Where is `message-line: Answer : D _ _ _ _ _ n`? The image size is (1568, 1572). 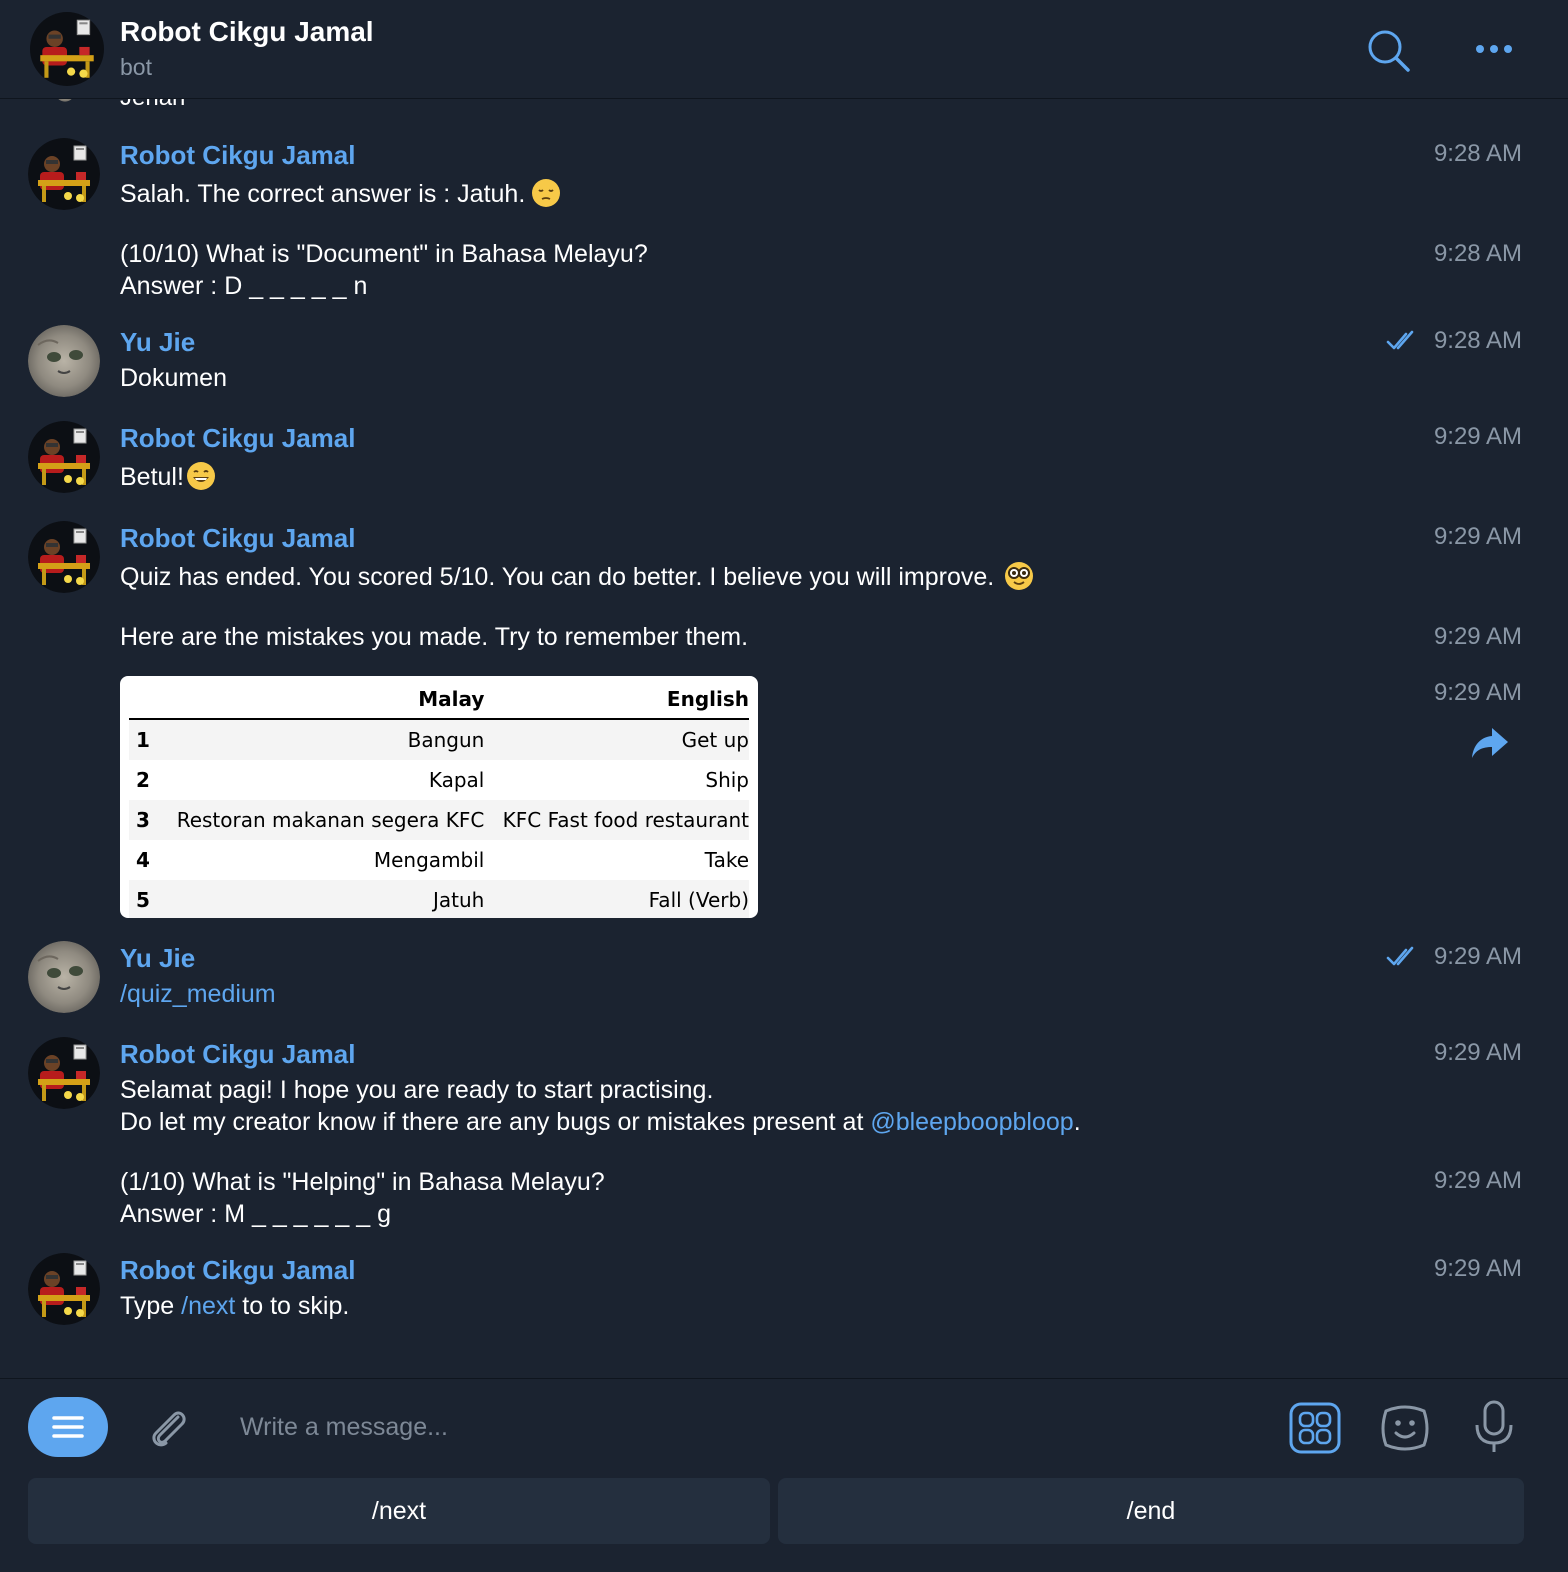
message-line: Answer : D _ _ _ _ _ n is located at coordinates (244, 286).